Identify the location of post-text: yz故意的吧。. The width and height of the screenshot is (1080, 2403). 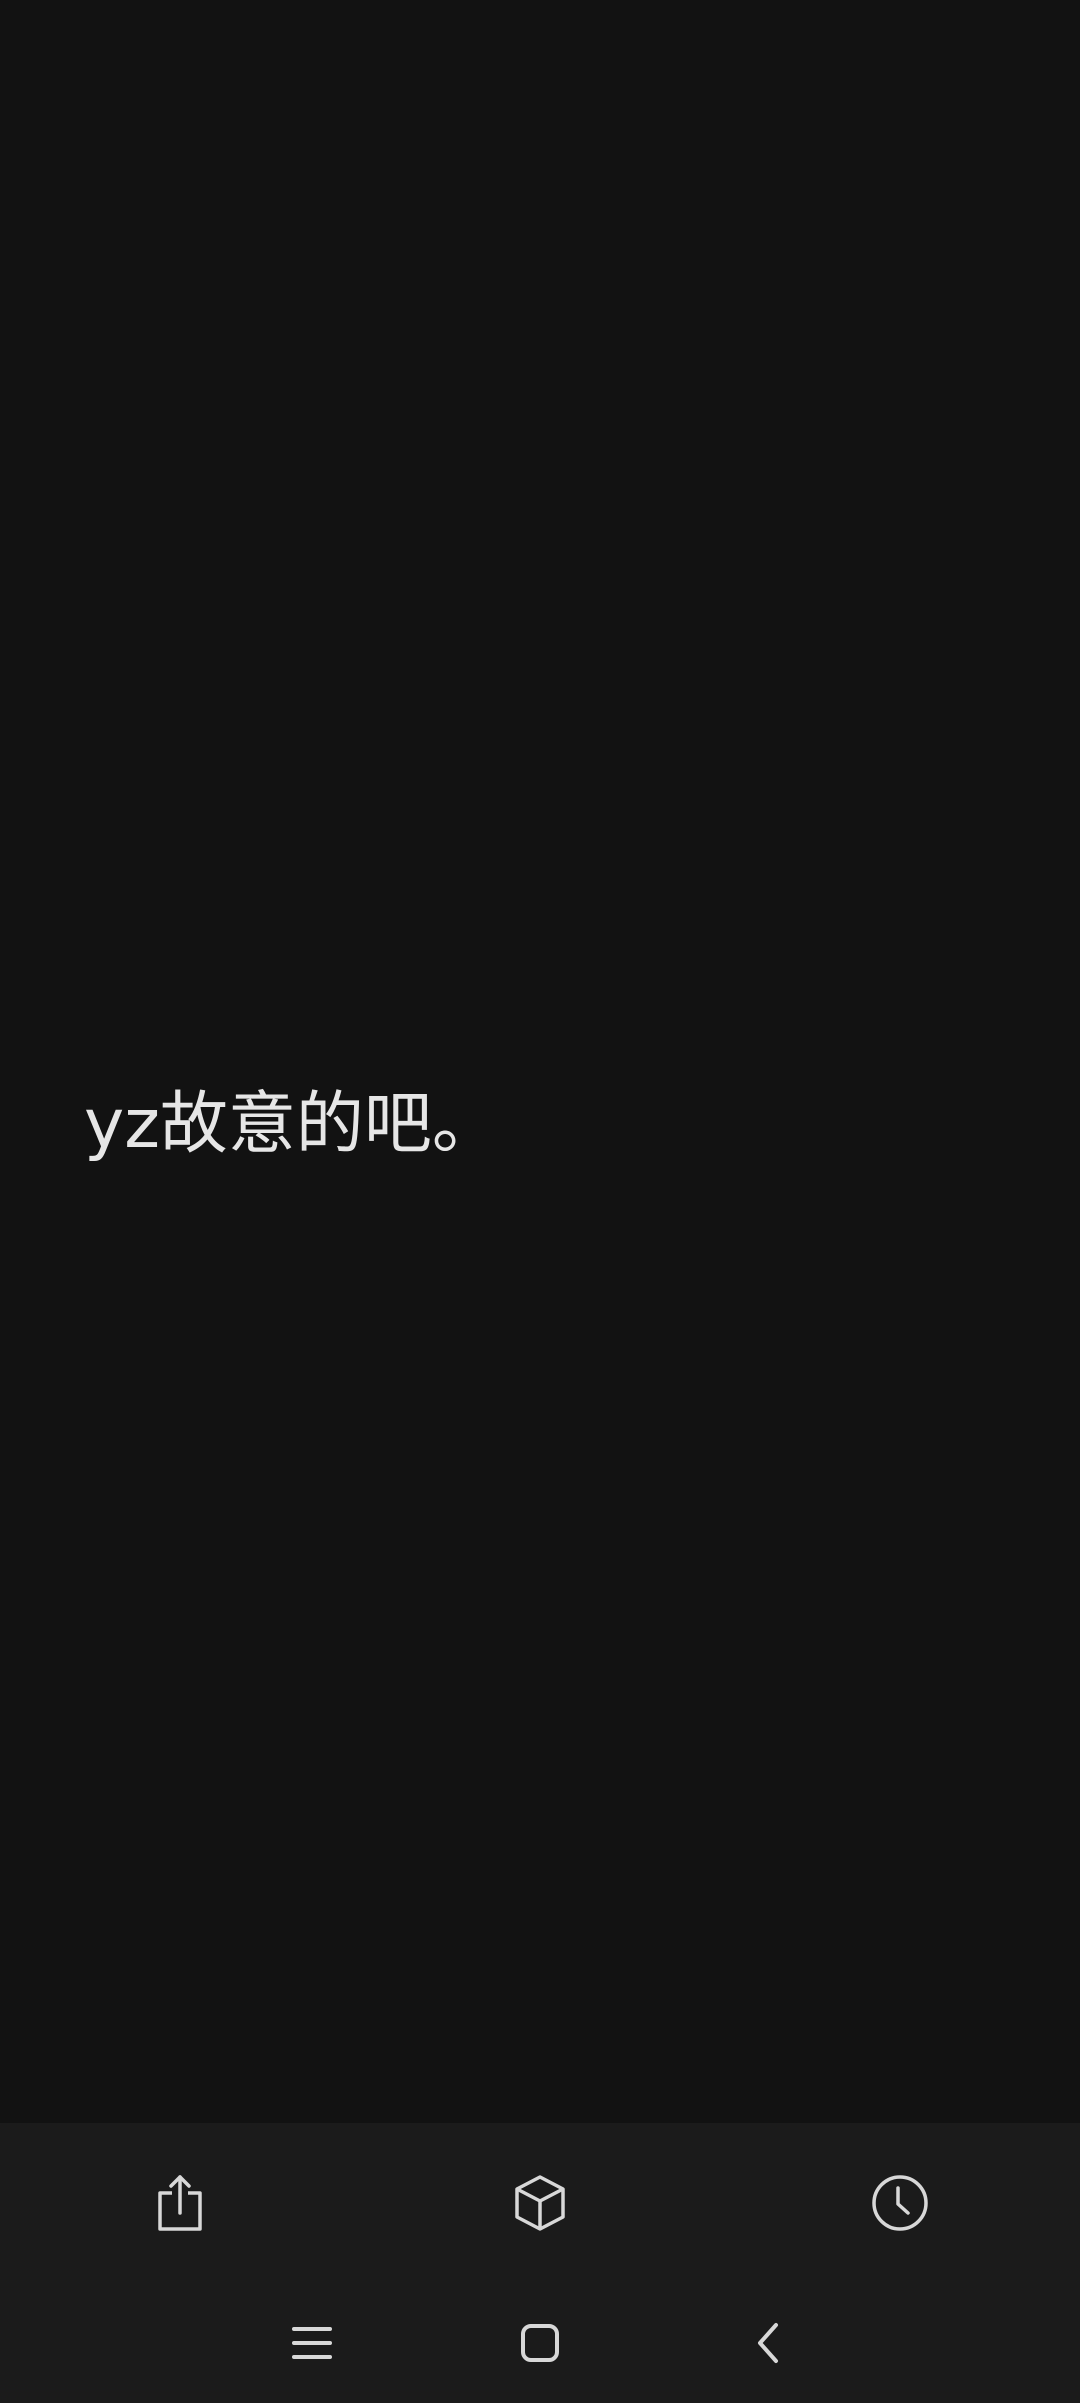
(292, 1124).